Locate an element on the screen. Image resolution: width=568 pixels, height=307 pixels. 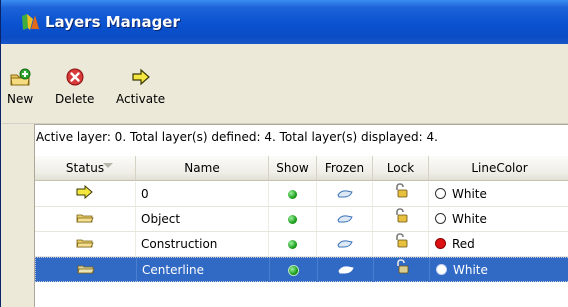
table-row: 0 White is located at coordinates (301, 194).